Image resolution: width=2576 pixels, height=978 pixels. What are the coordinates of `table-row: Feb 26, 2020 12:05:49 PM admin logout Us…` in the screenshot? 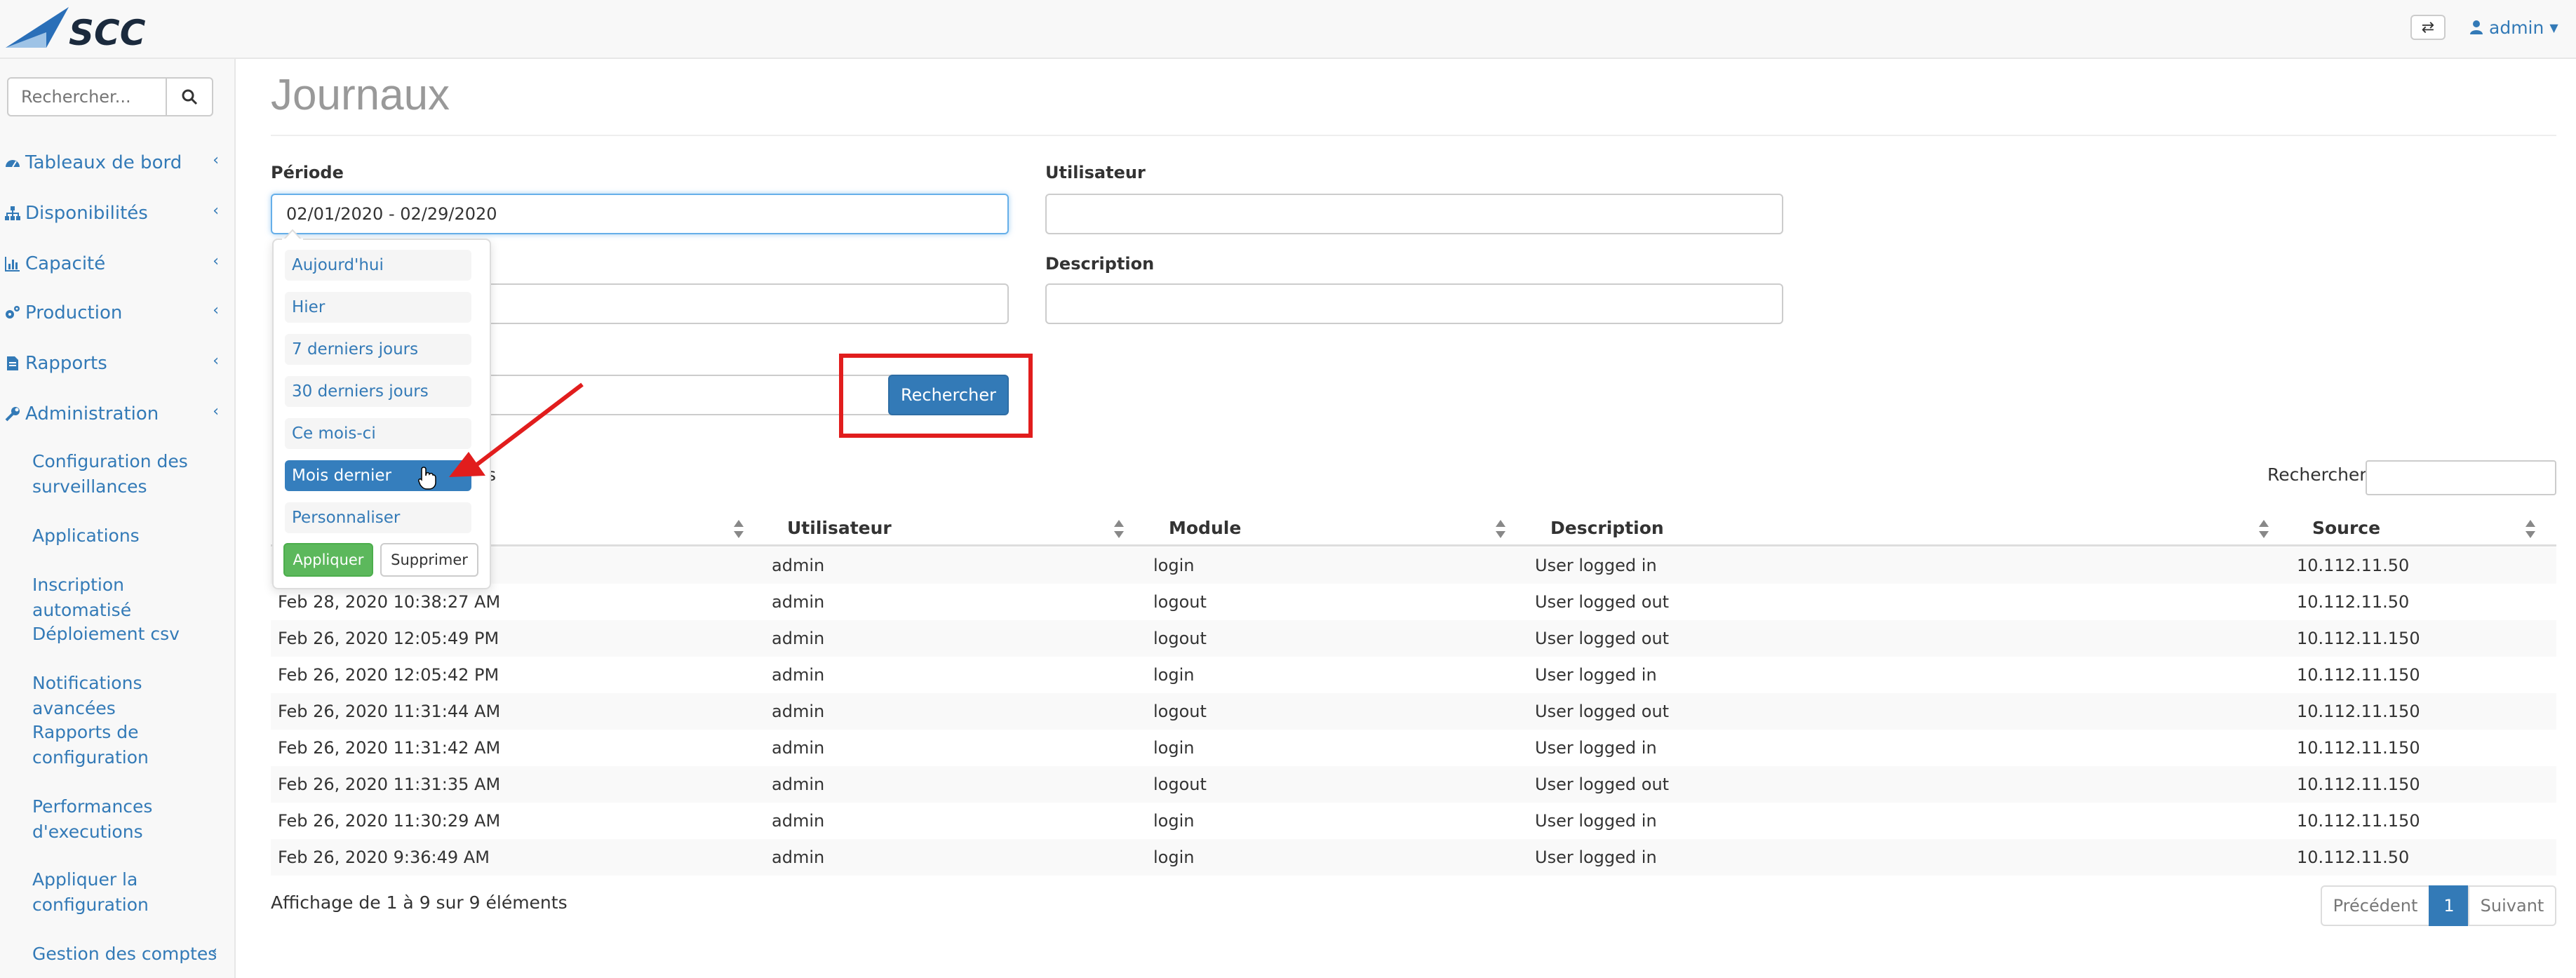 It's located at (1413, 638).